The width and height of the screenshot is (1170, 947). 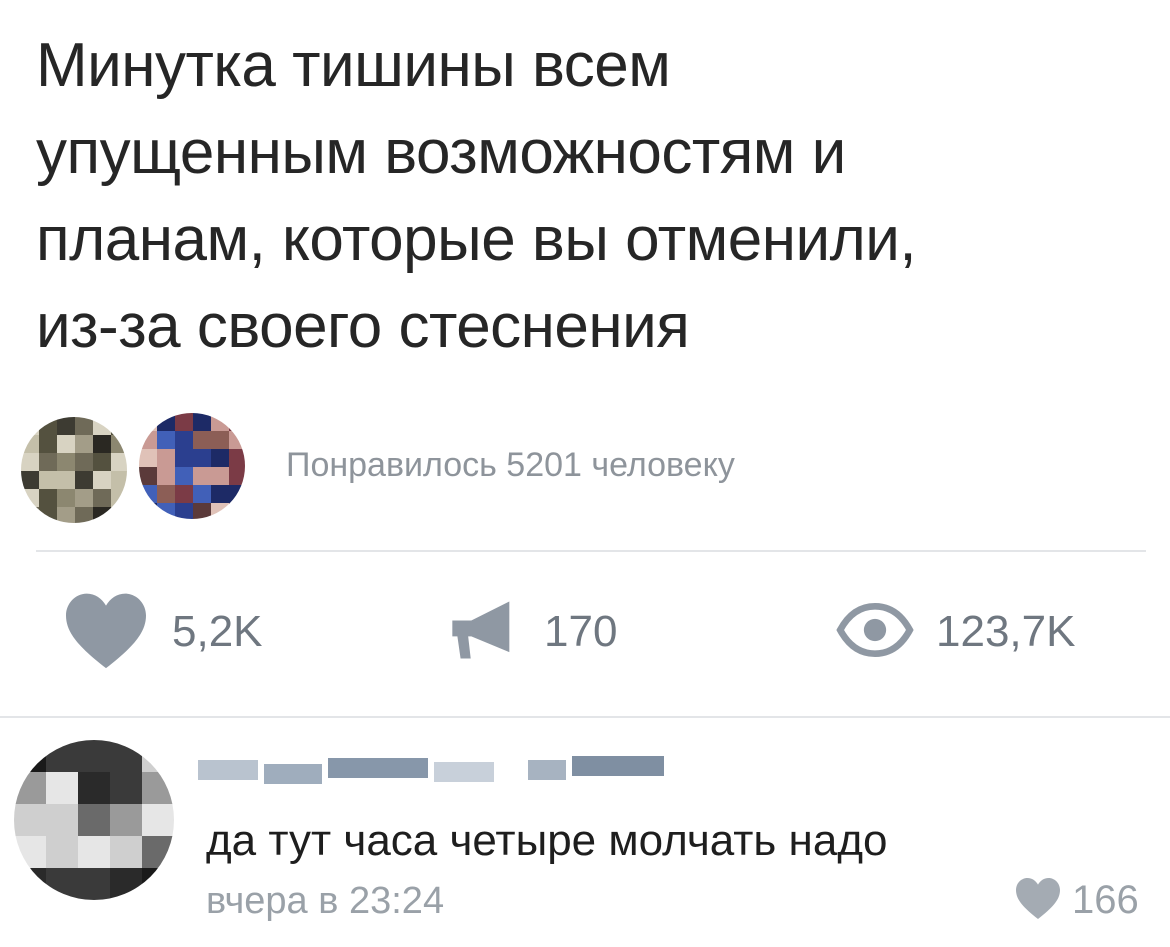 I want to click on repost-count: 170, so click(x=581, y=631).